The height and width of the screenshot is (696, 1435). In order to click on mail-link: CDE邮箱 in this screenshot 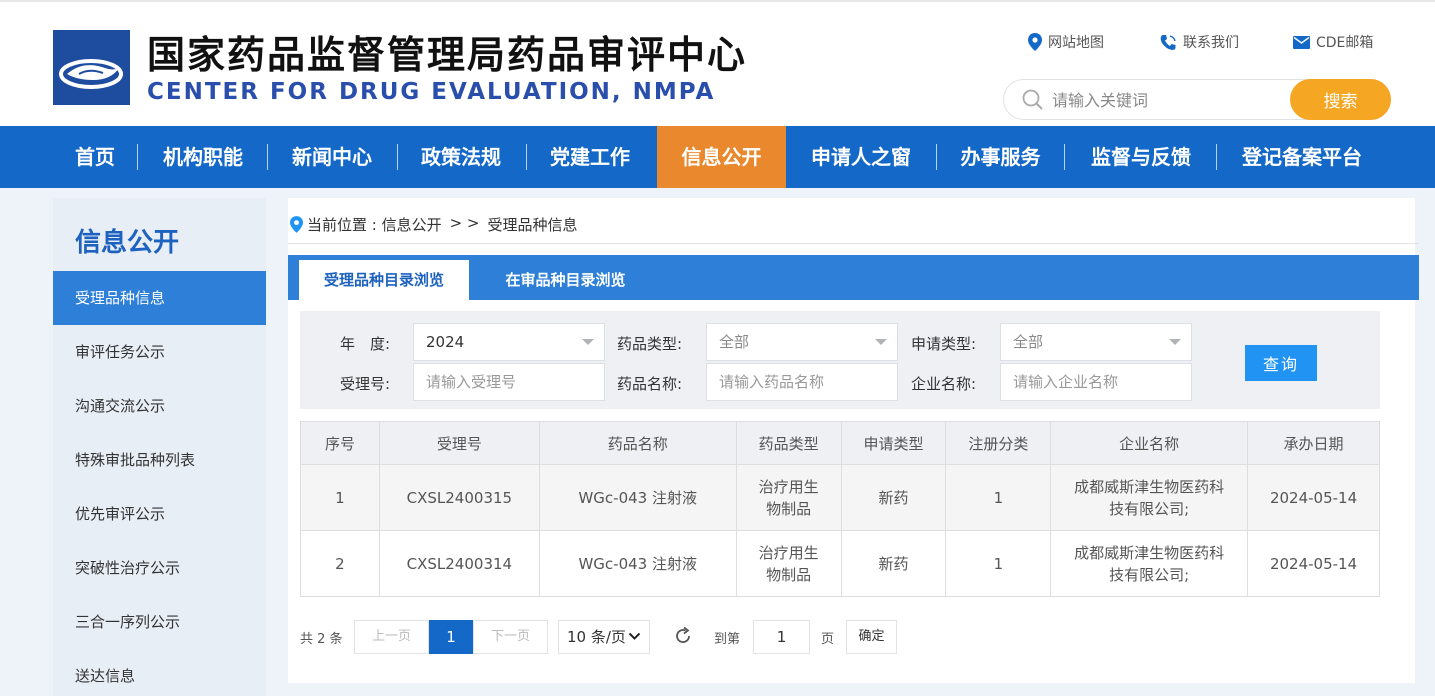, I will do `click(1333, 42)`.